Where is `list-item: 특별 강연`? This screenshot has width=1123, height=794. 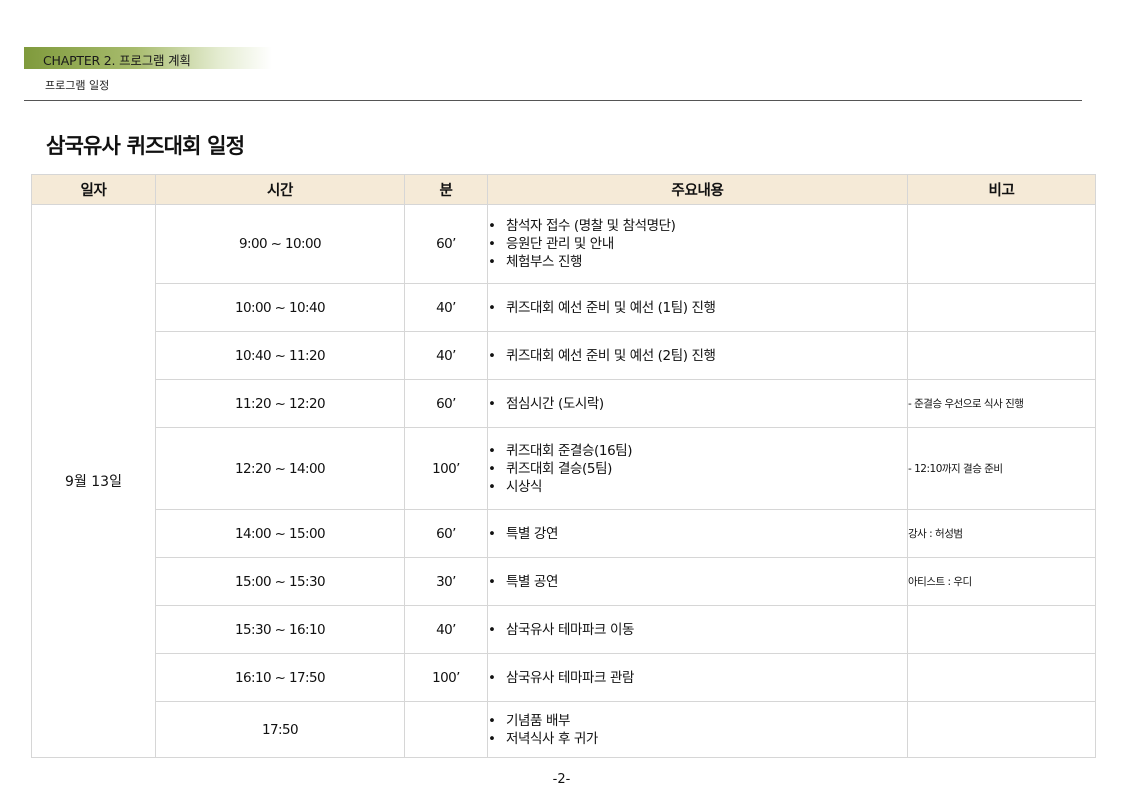
list-item: 특별 강연 is located at coordinates (697, 534).